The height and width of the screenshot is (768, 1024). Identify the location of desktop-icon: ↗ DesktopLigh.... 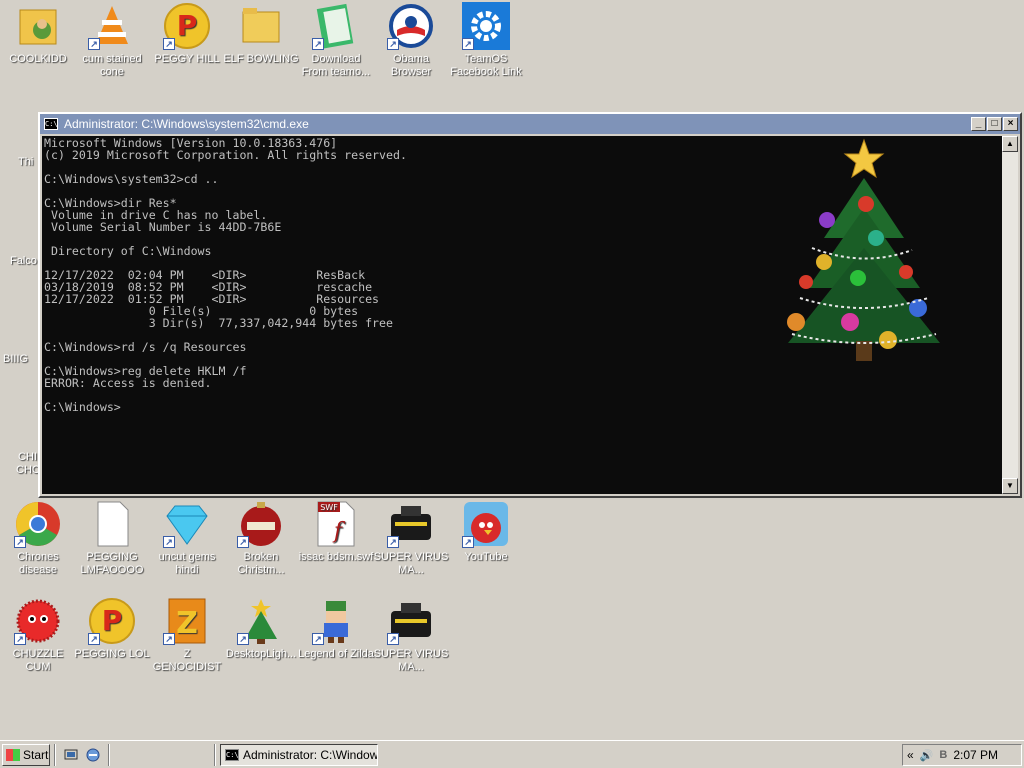
(261, 629).